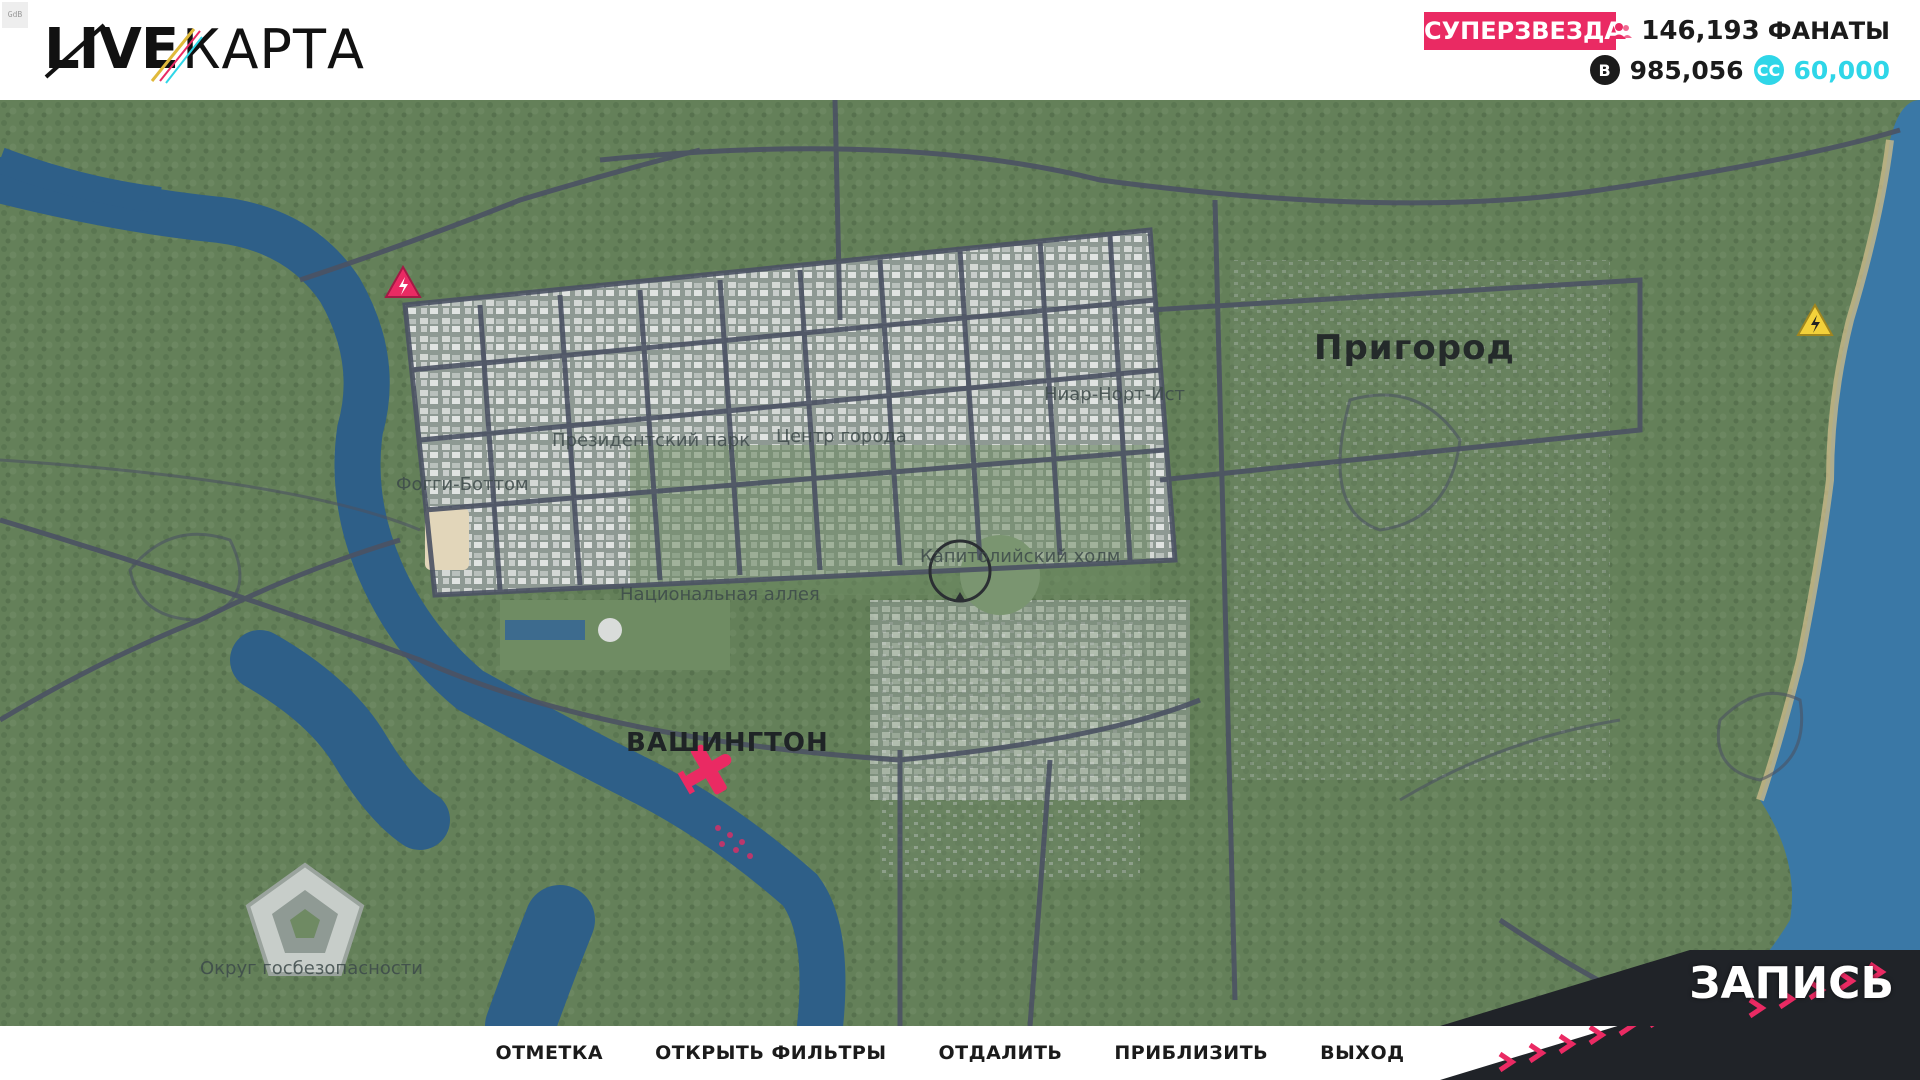 The image size is (1920, 1080). I want to click on app-logo: LIVE КАРТА, so click(204, 49).